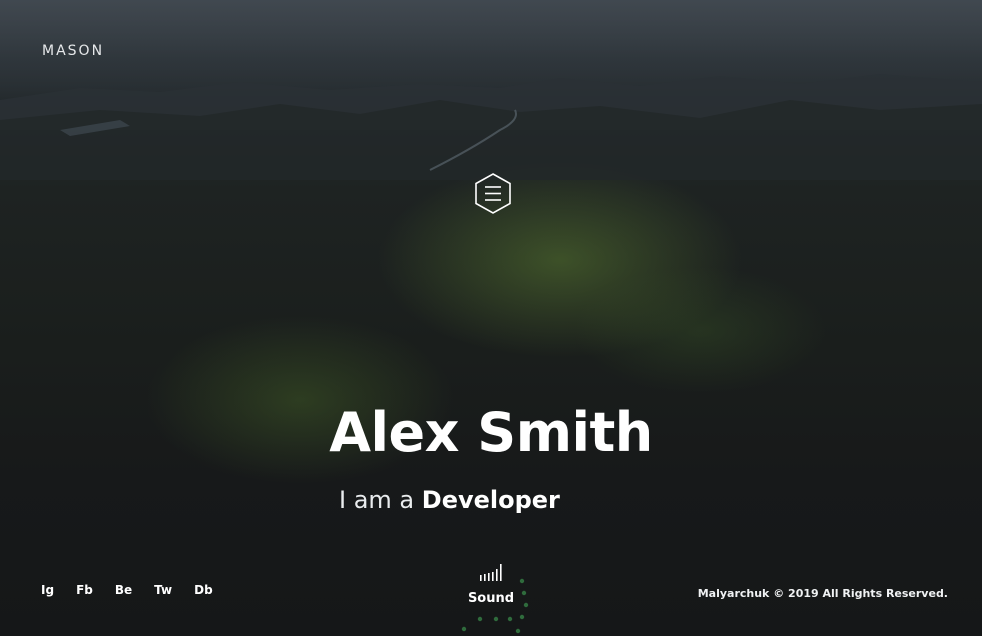 The image size is (982, 636). What do you see at coordinates (491, 432) in the screenshot?
I see `hero-title: Alex Smith` at bounding box center [491, 432].